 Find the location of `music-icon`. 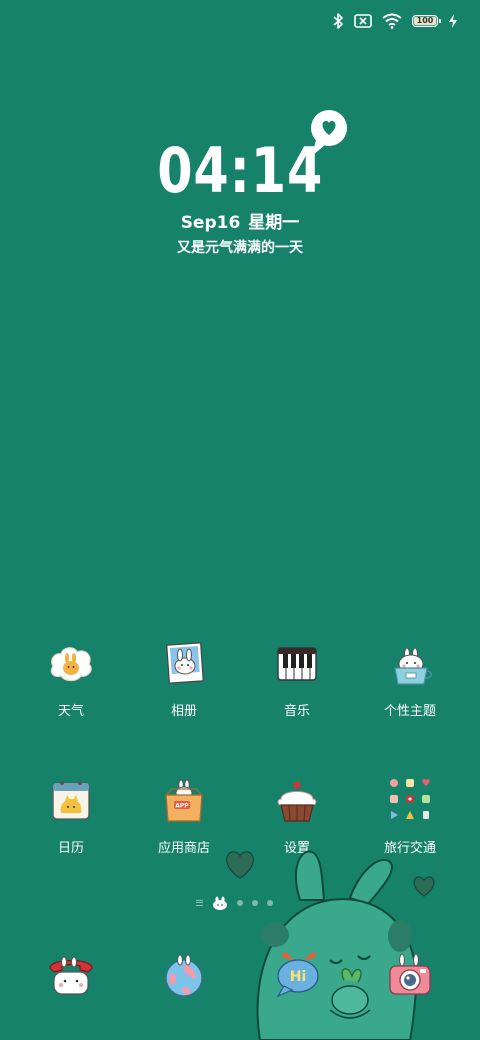

music-icon is located at coordinates (297, 664).